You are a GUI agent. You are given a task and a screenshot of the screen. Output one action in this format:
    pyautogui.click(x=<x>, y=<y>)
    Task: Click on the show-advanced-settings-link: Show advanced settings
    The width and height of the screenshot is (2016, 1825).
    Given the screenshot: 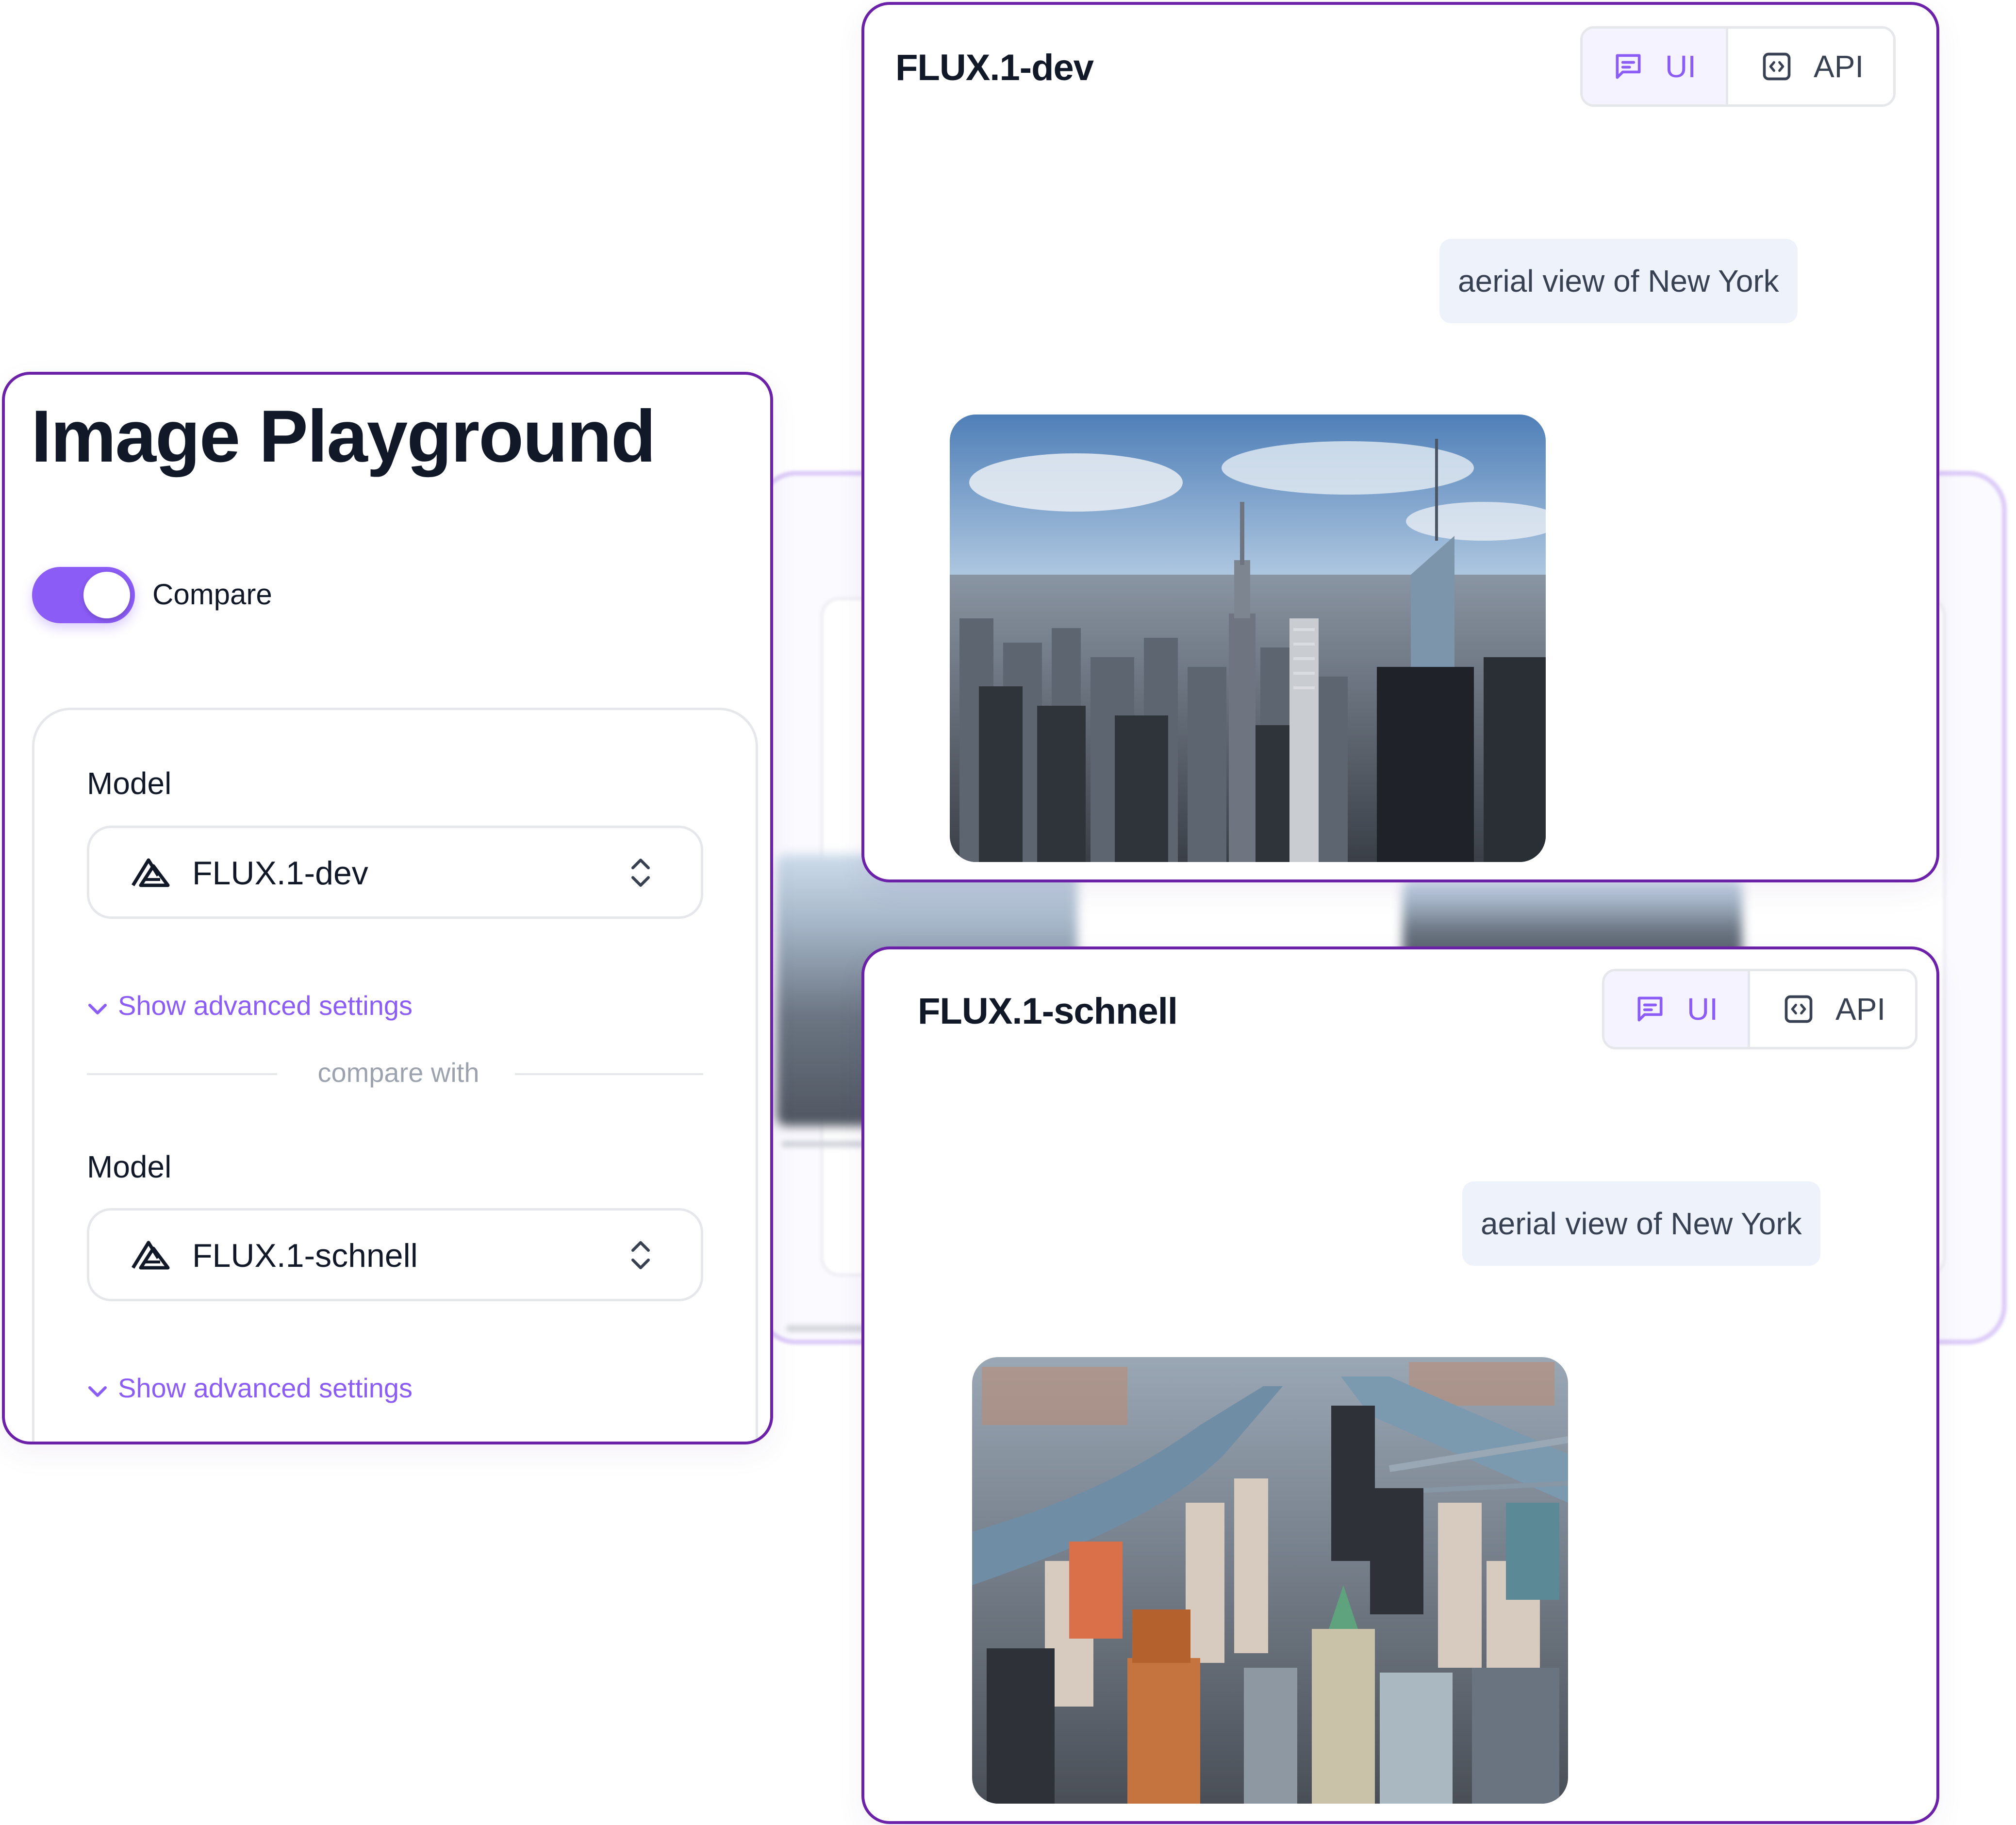 What is the action you would take?
    pyautogui.click(x=265, y=1005)
    